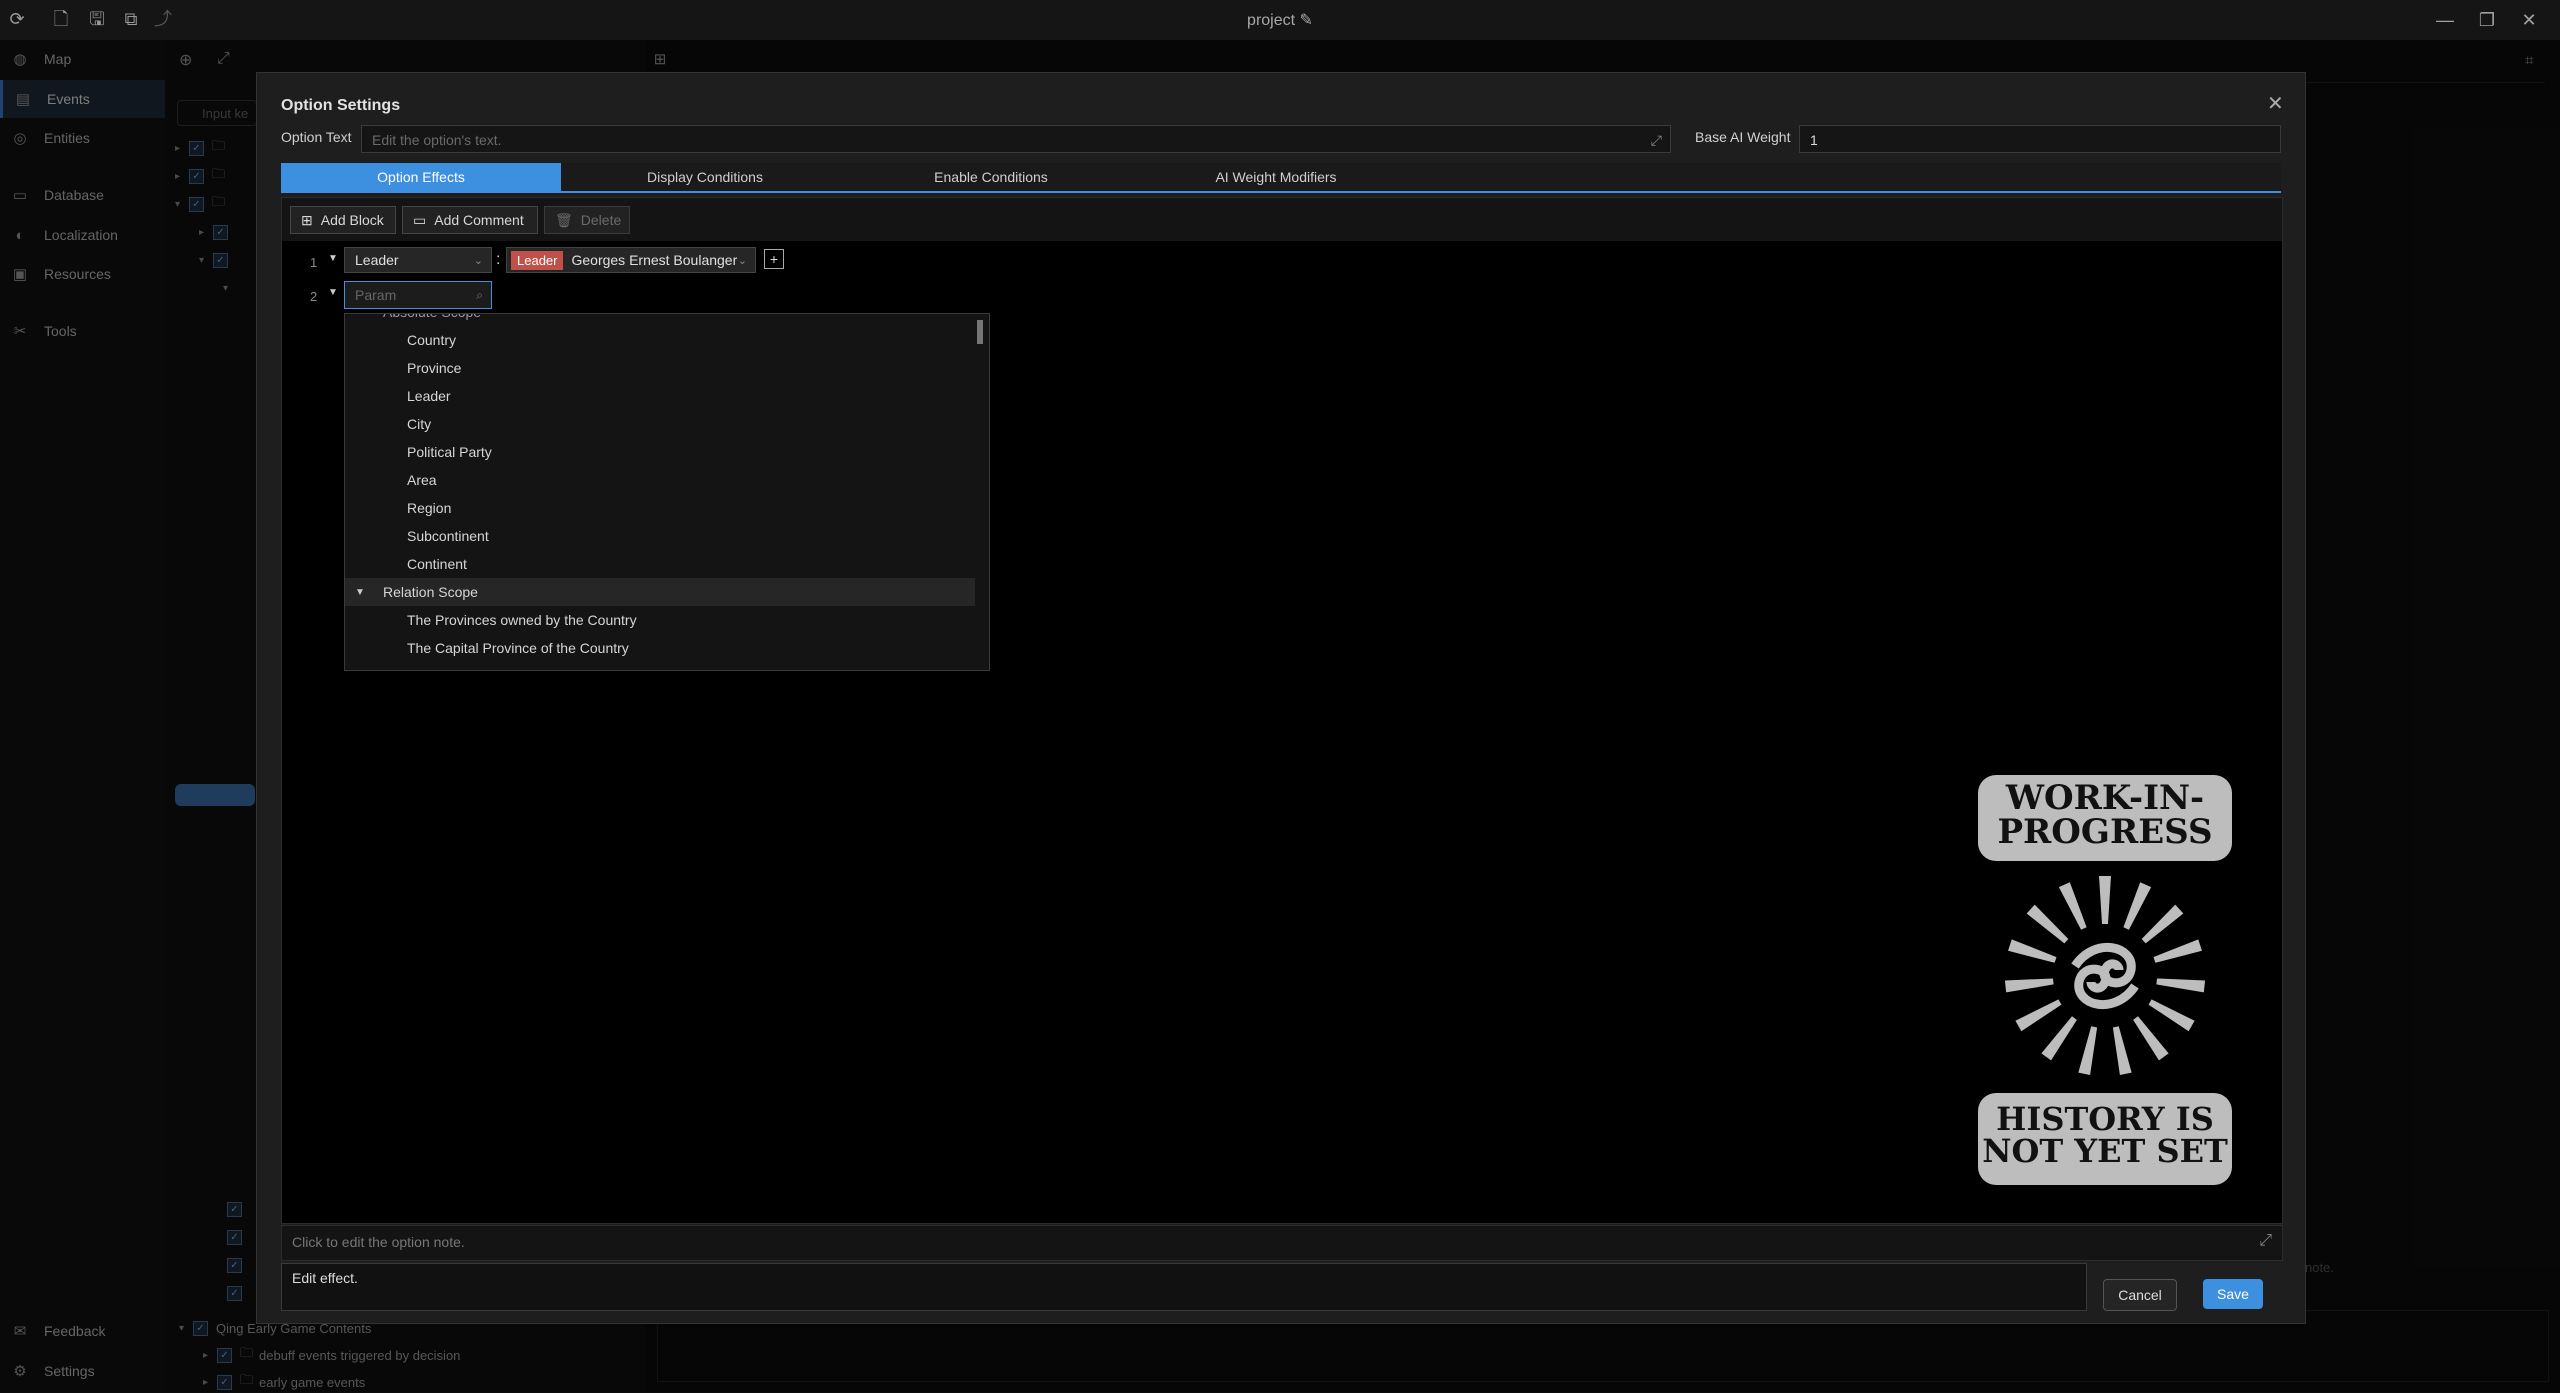  What do you see at coordinates (991, 177) in the screenshot?
I see `tab-enable-conditions: Enable Conditions` at bounding box center [991, 177].